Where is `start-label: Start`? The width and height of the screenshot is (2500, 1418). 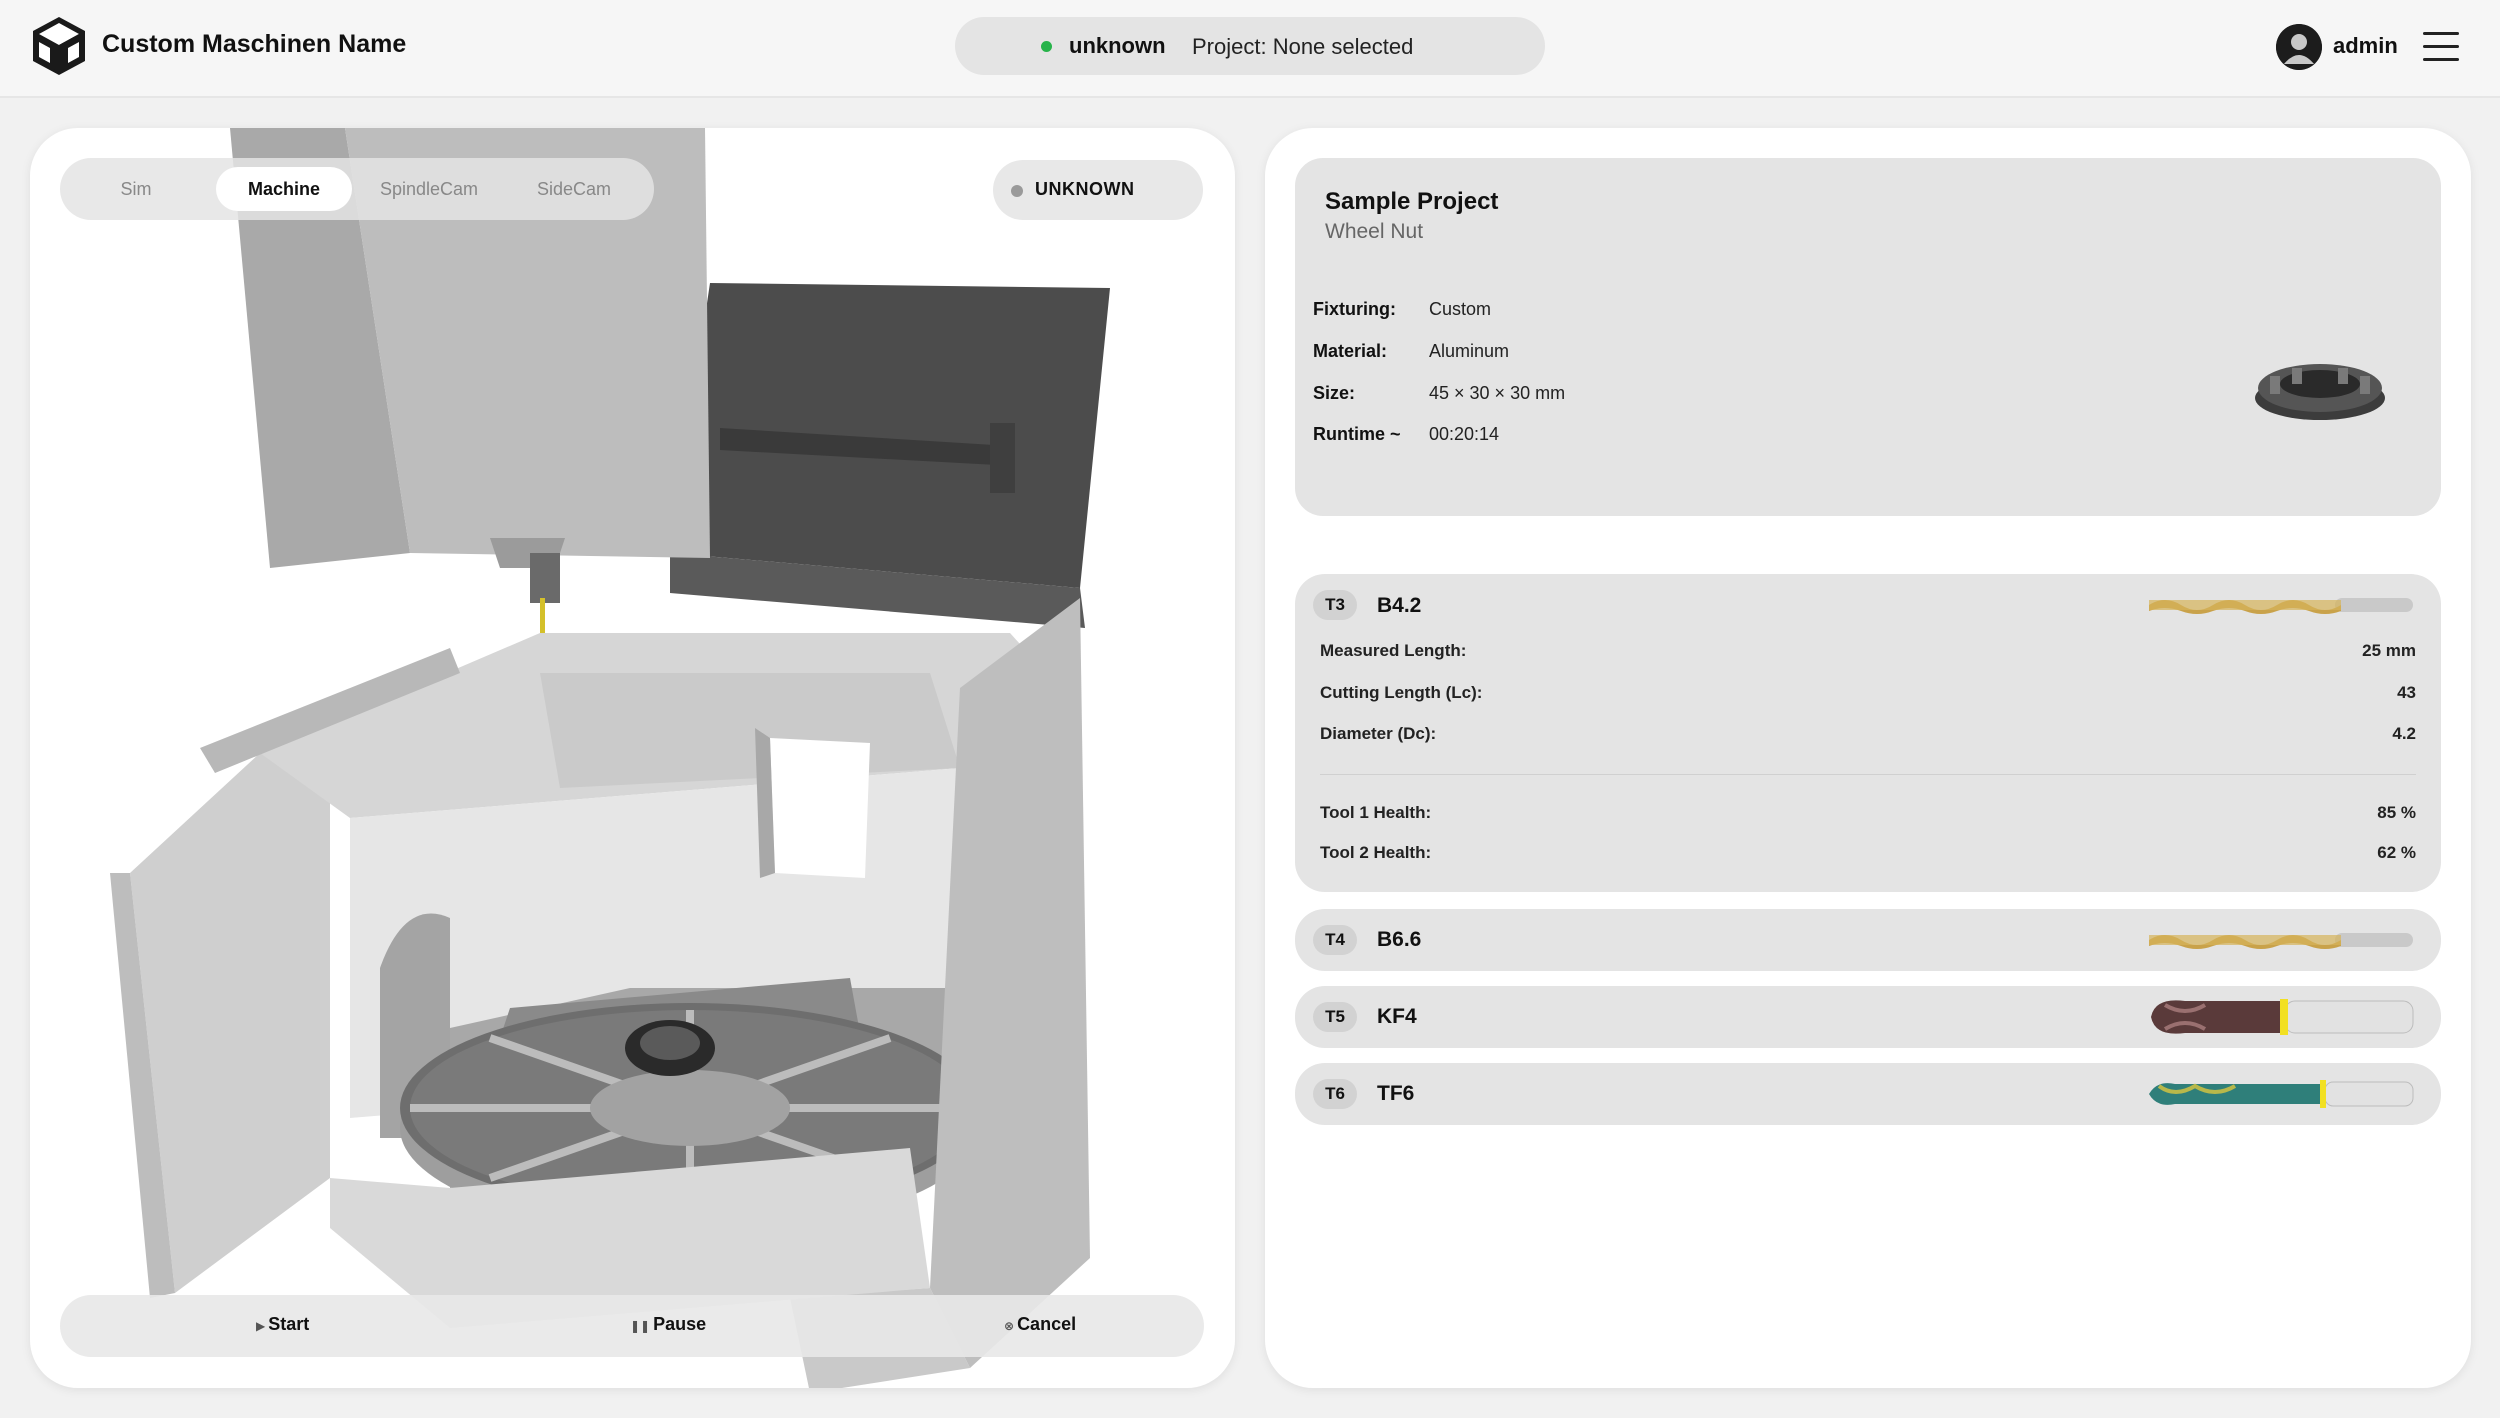 start-label: Start is located at coordinates (289, 1324).